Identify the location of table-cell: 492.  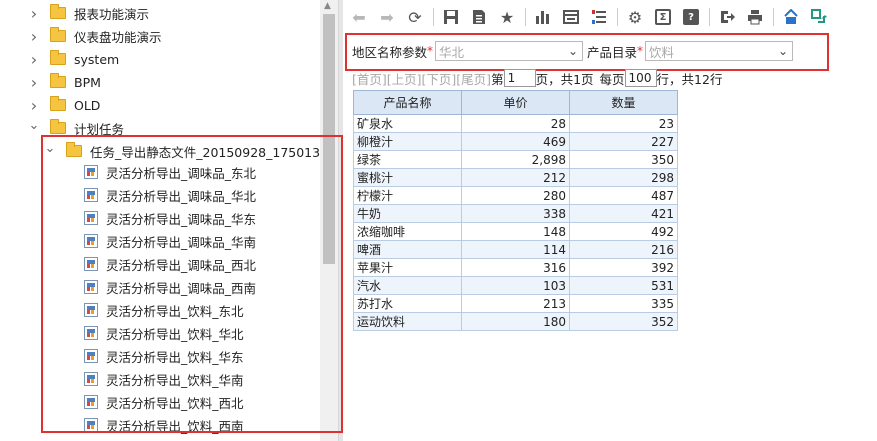
(623, 231).